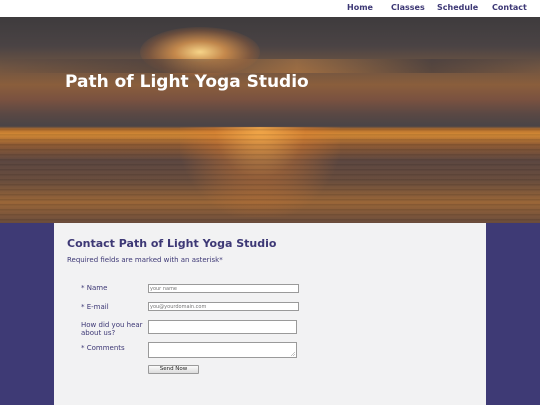 This screenshot has height=405, width=540. I want to click on name-field, so click(223, 288).